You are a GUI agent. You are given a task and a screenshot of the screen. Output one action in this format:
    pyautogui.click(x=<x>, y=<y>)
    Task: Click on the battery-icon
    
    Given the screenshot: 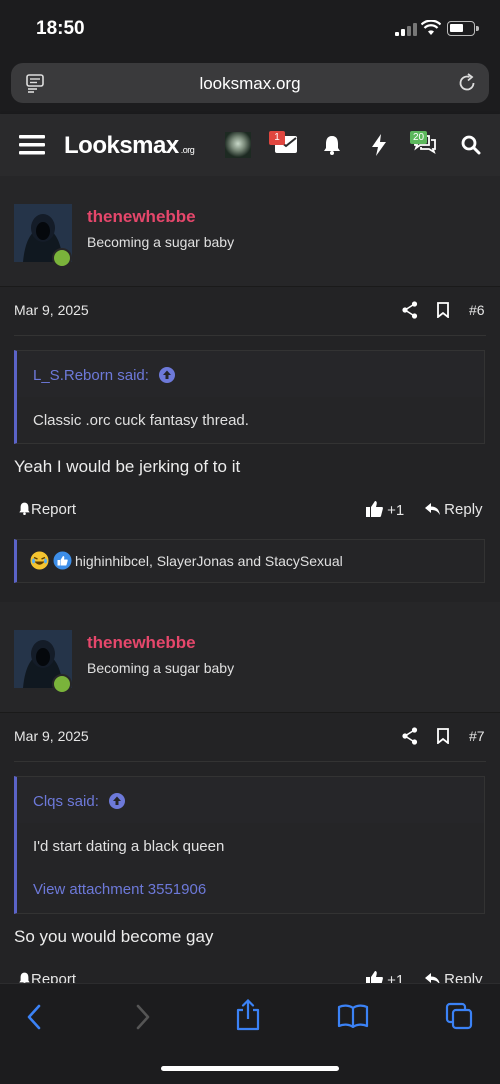 What is the action you would take?
    pyautogui.click(x=463, y=28)
    